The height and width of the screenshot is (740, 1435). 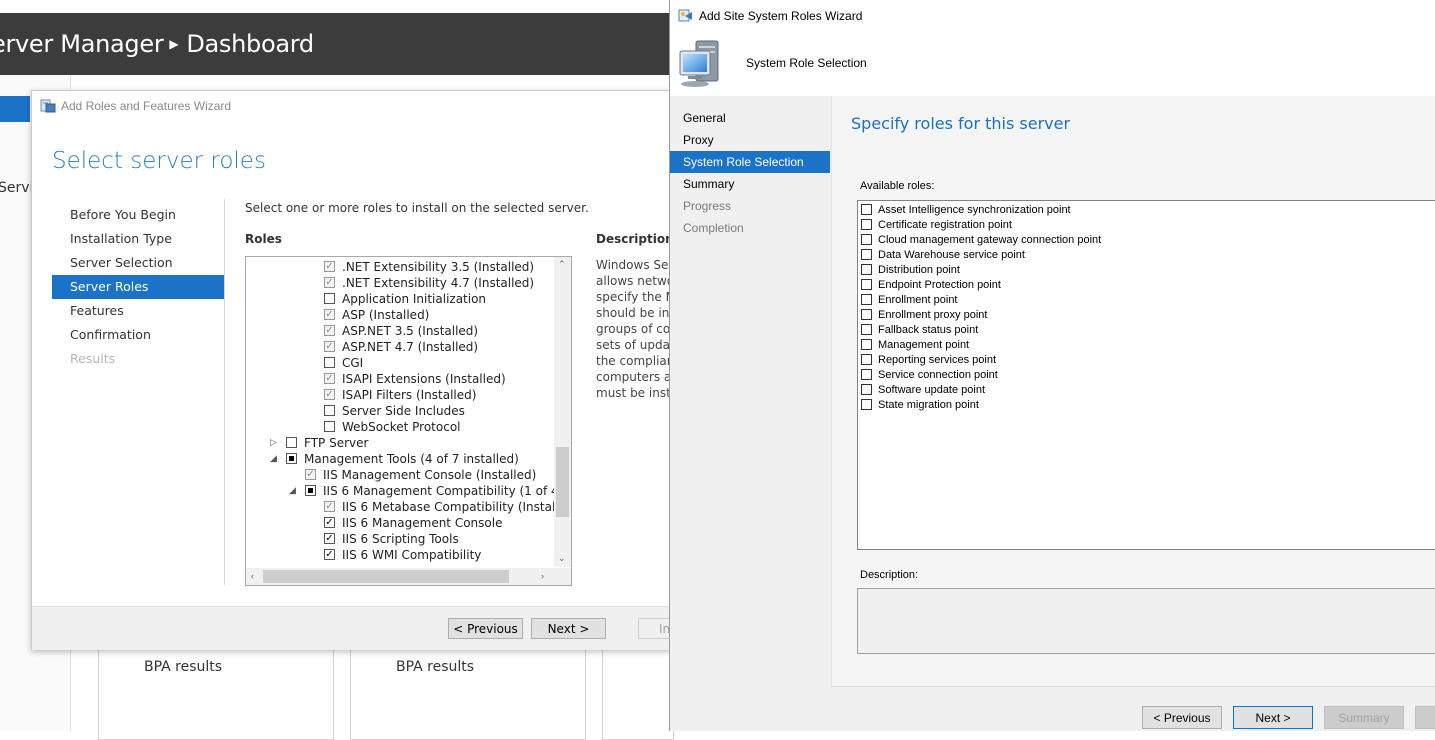 What do you see at coordinates (355, 628) in the screenshot?
I see `wizard-footer: < Previous Next > In` at bounding box center [355, 628].